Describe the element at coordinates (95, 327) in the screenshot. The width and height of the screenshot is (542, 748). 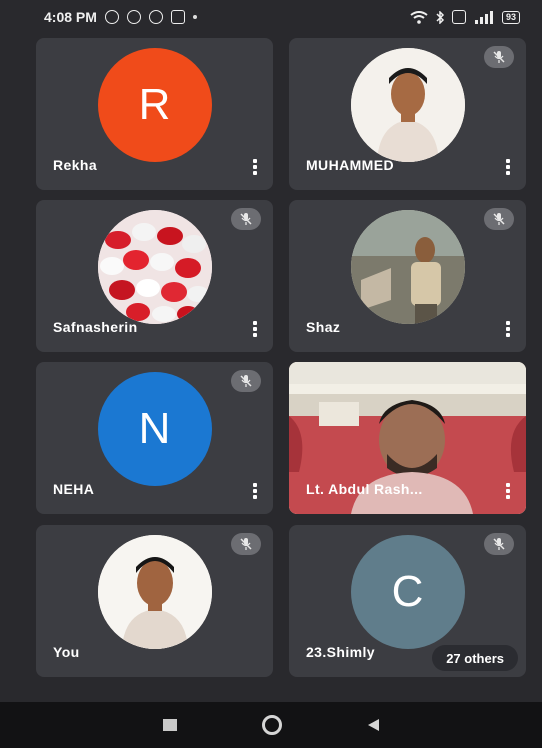
I see `participant-name: Safnasherin` at that location.